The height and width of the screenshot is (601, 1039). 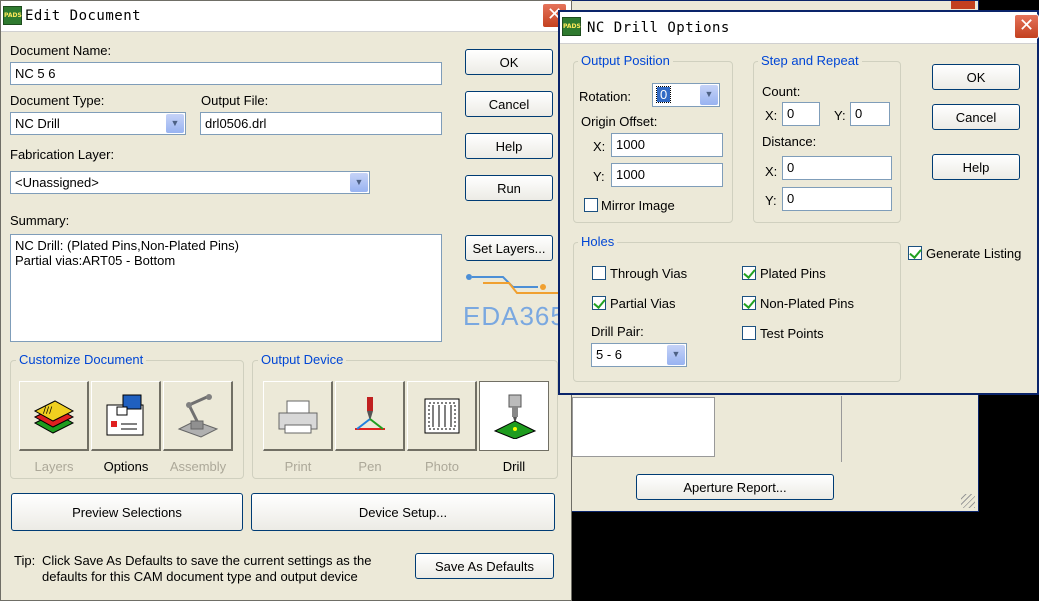 What do you see at coordinates (599, 273) in the screenshot?
I see `through-vias-checkbox` at bounding box center [599, 273].